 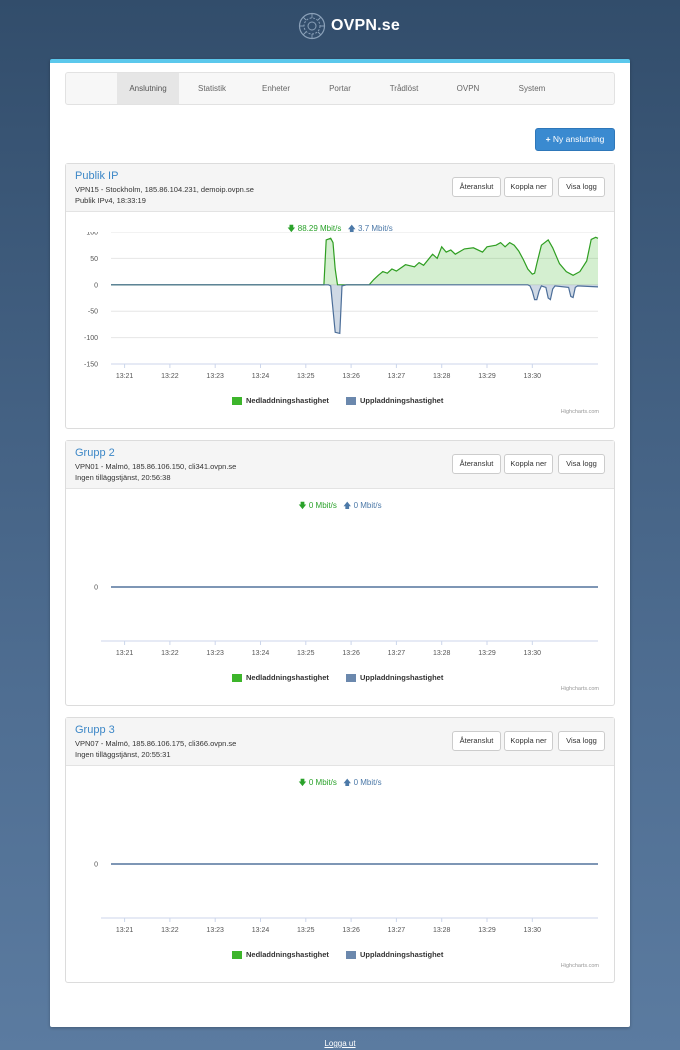 I want to click on tab-ovpn: OVPN, so click(x=468, y=88).